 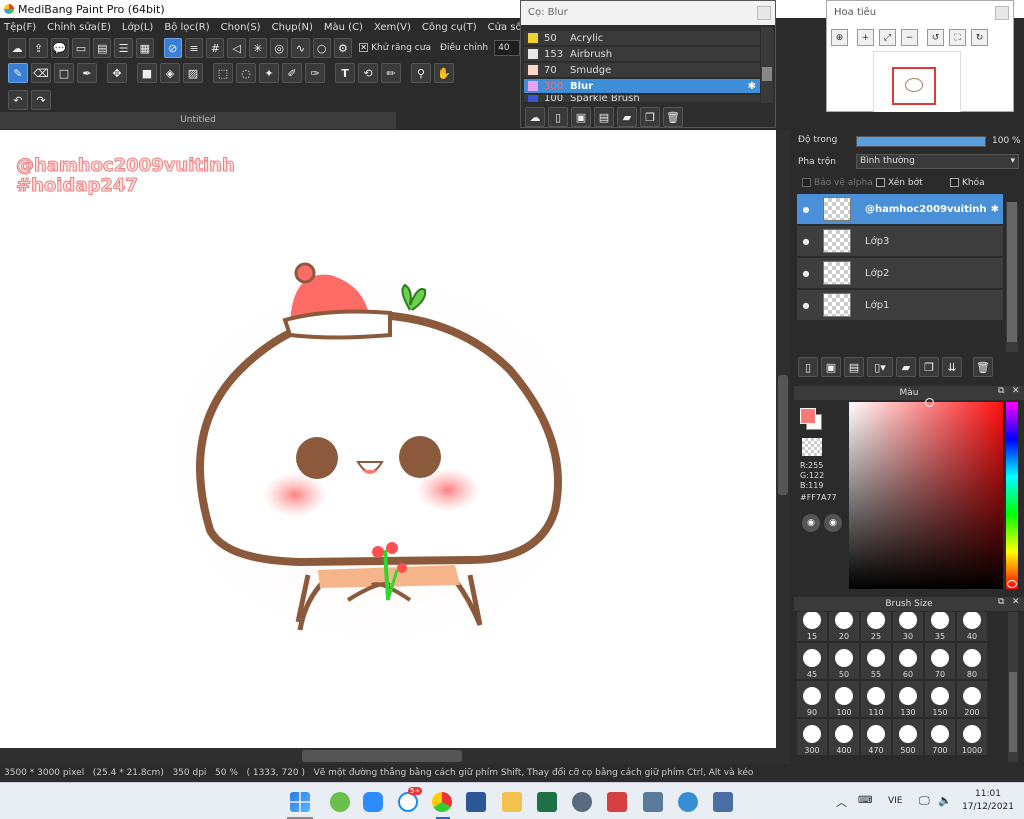 I want to click on add-layer-menu-icon: ▯▾, so click(x=880, y=367).